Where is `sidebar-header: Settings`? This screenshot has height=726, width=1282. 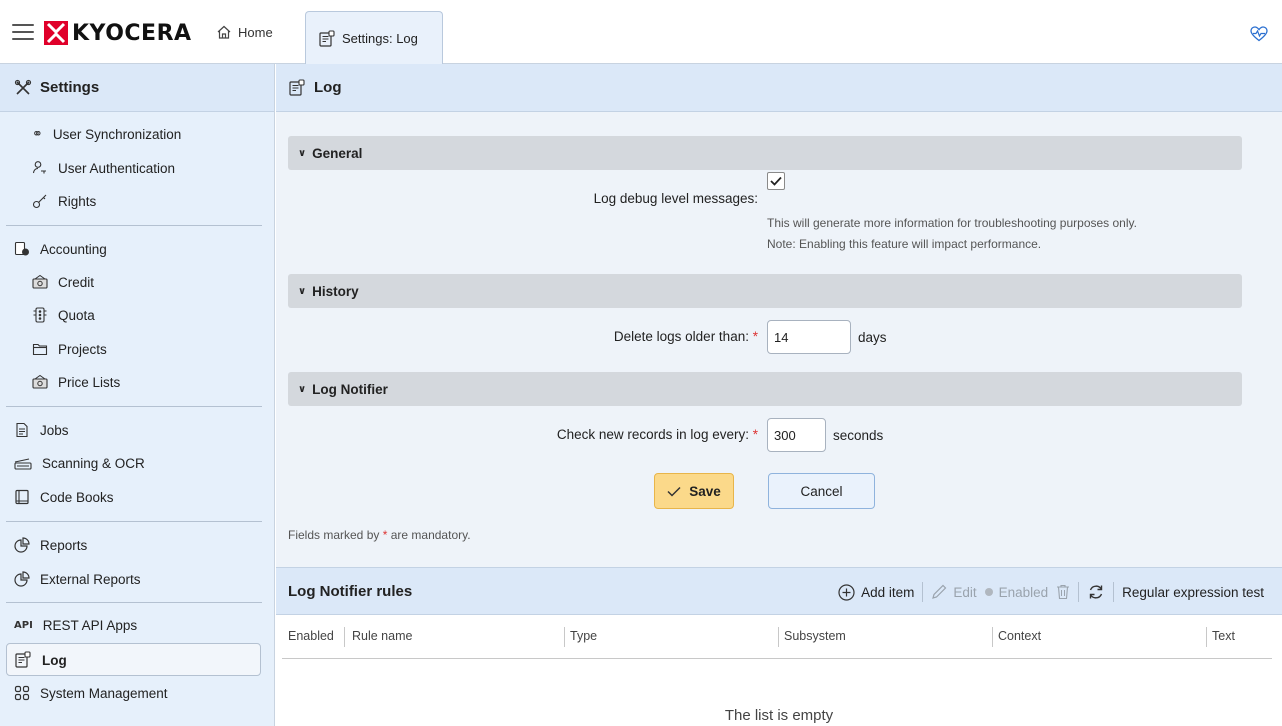
sidebar-header: Settings is located at coordinates (137, 88).